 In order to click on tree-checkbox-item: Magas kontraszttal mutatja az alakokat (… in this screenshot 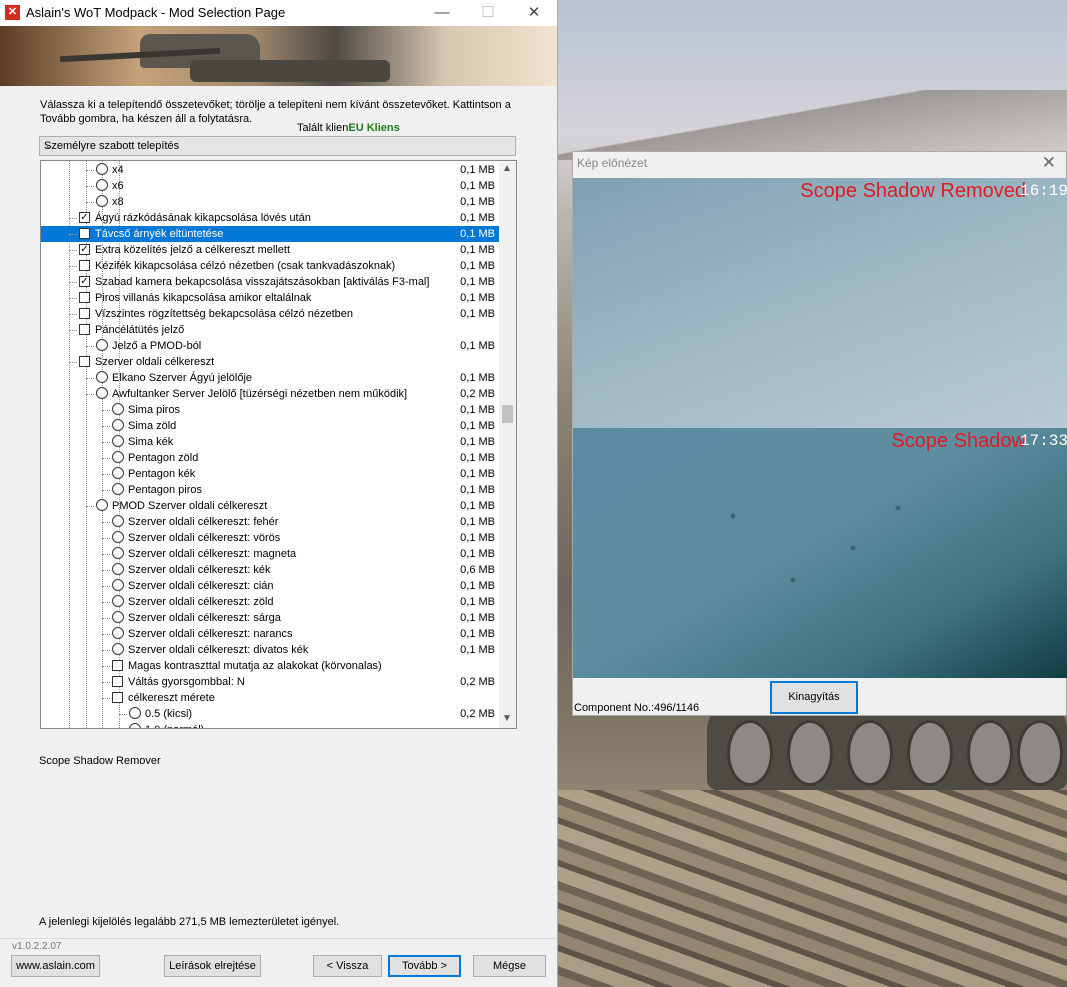, I will do `click(270, 666)`.